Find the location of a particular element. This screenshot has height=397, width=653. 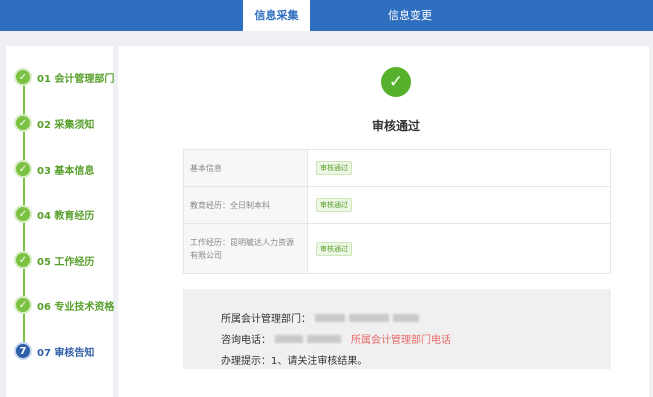

table-row: 教育经历：全日制本科 审核通过 is located at coordinates (397, 204).